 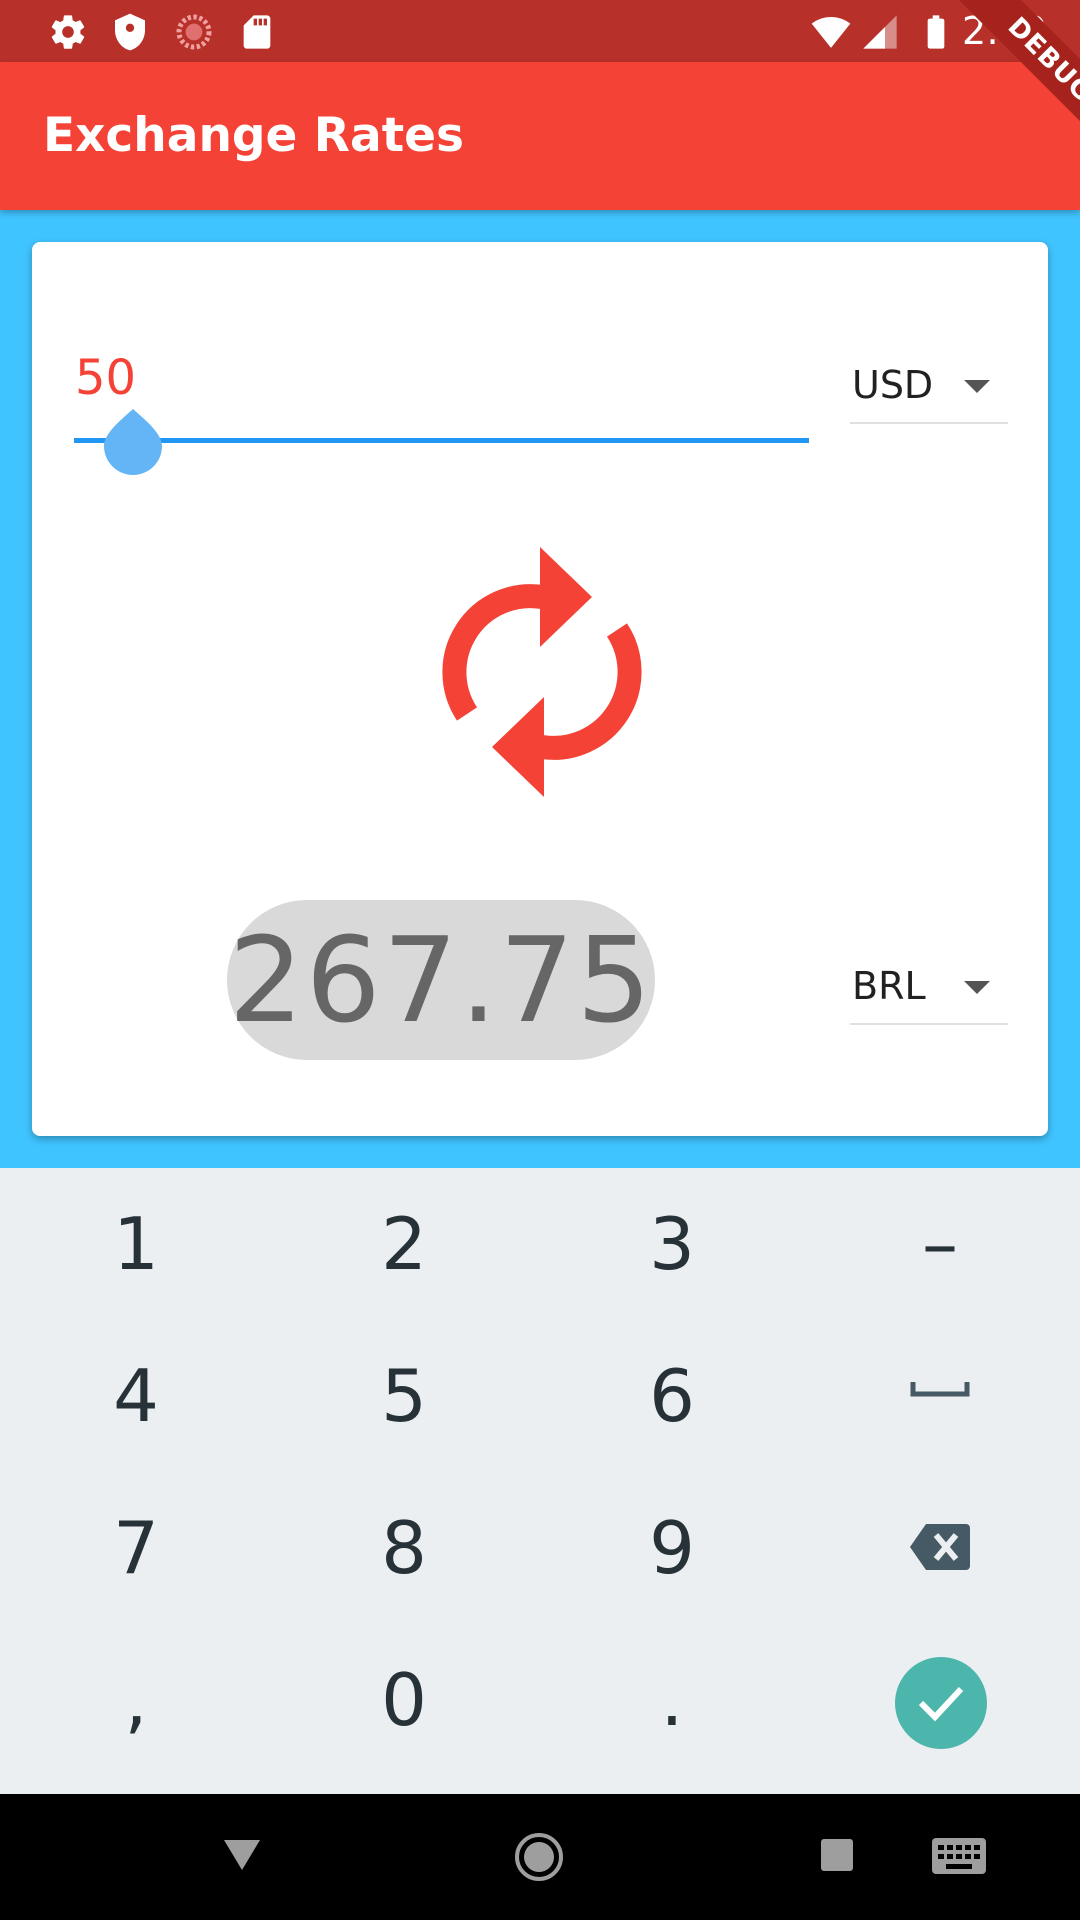 What do you see at coordinates (880, 32) in the screenshot?
I see `signal-icon` at bounding box center [880, 32].